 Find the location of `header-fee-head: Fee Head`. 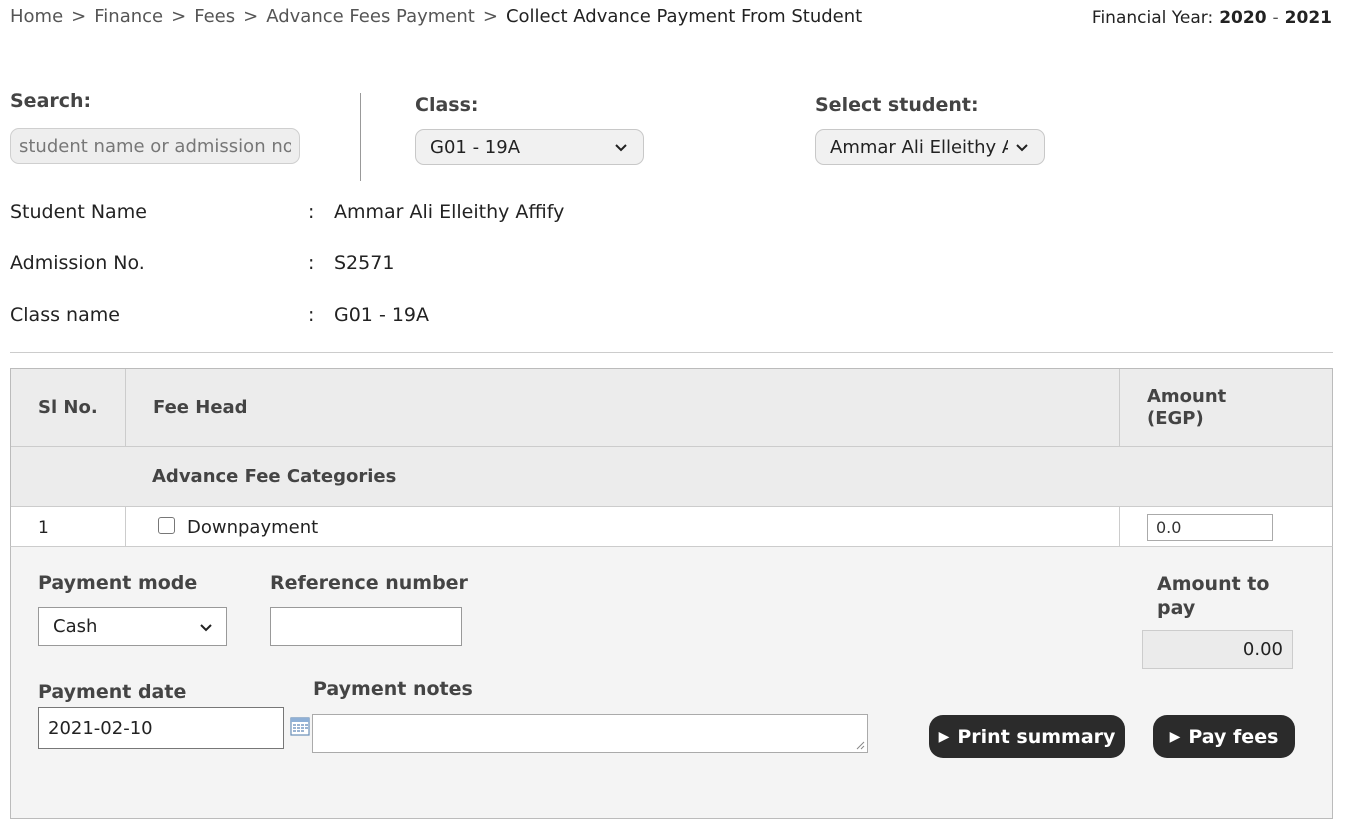

header-fee-head: Fee Head is located at coordinates (623, 407).